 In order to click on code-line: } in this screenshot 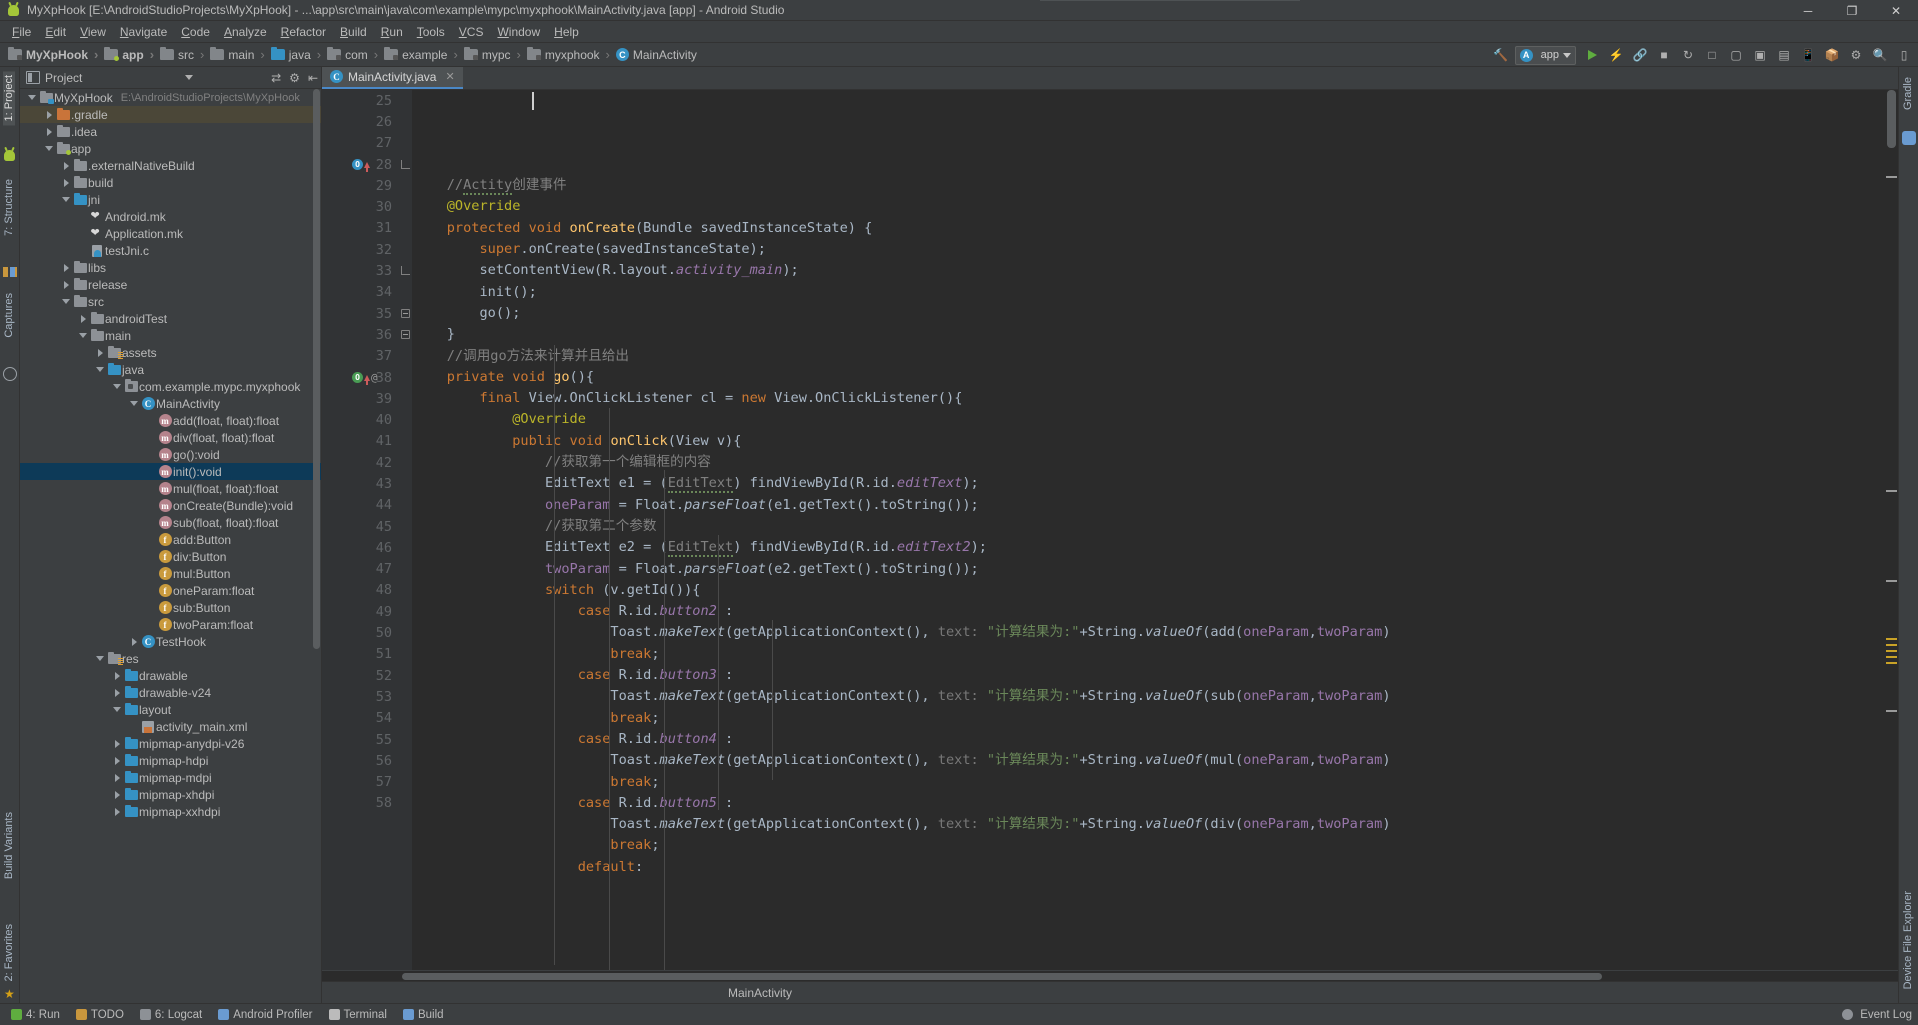, I will do `click(1149, 334)`.